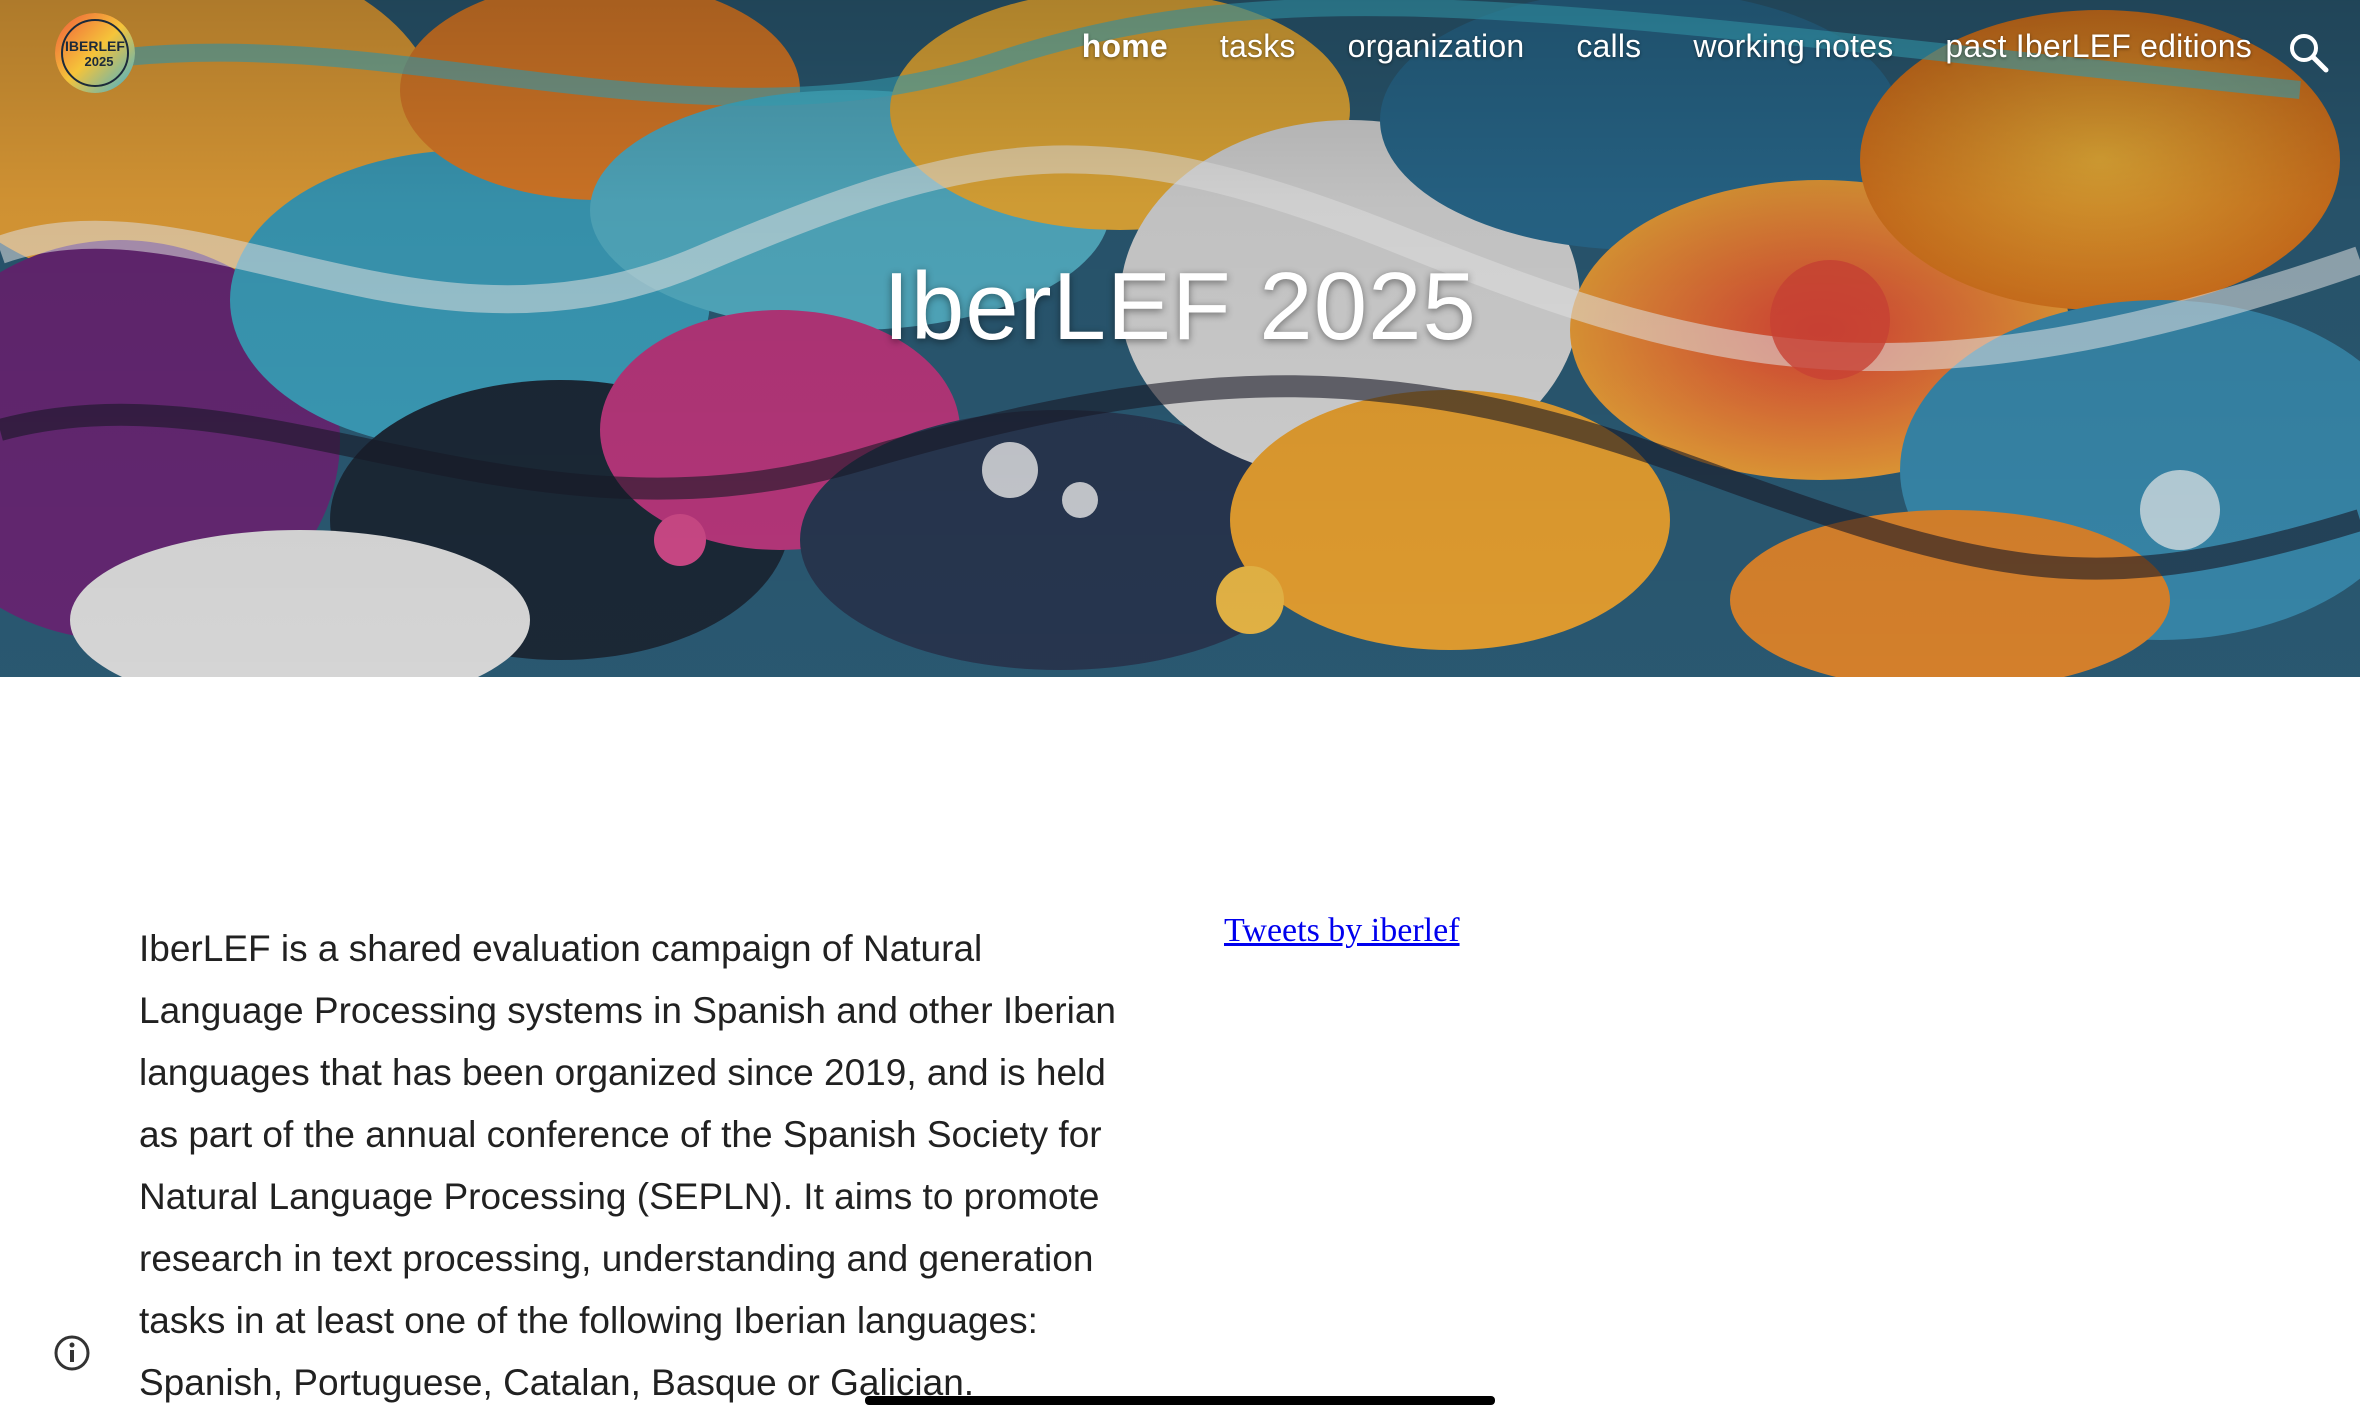 The width and height of the screenshot is (2360, 1405). I want to click on site-info-button, so click(72, 1353).